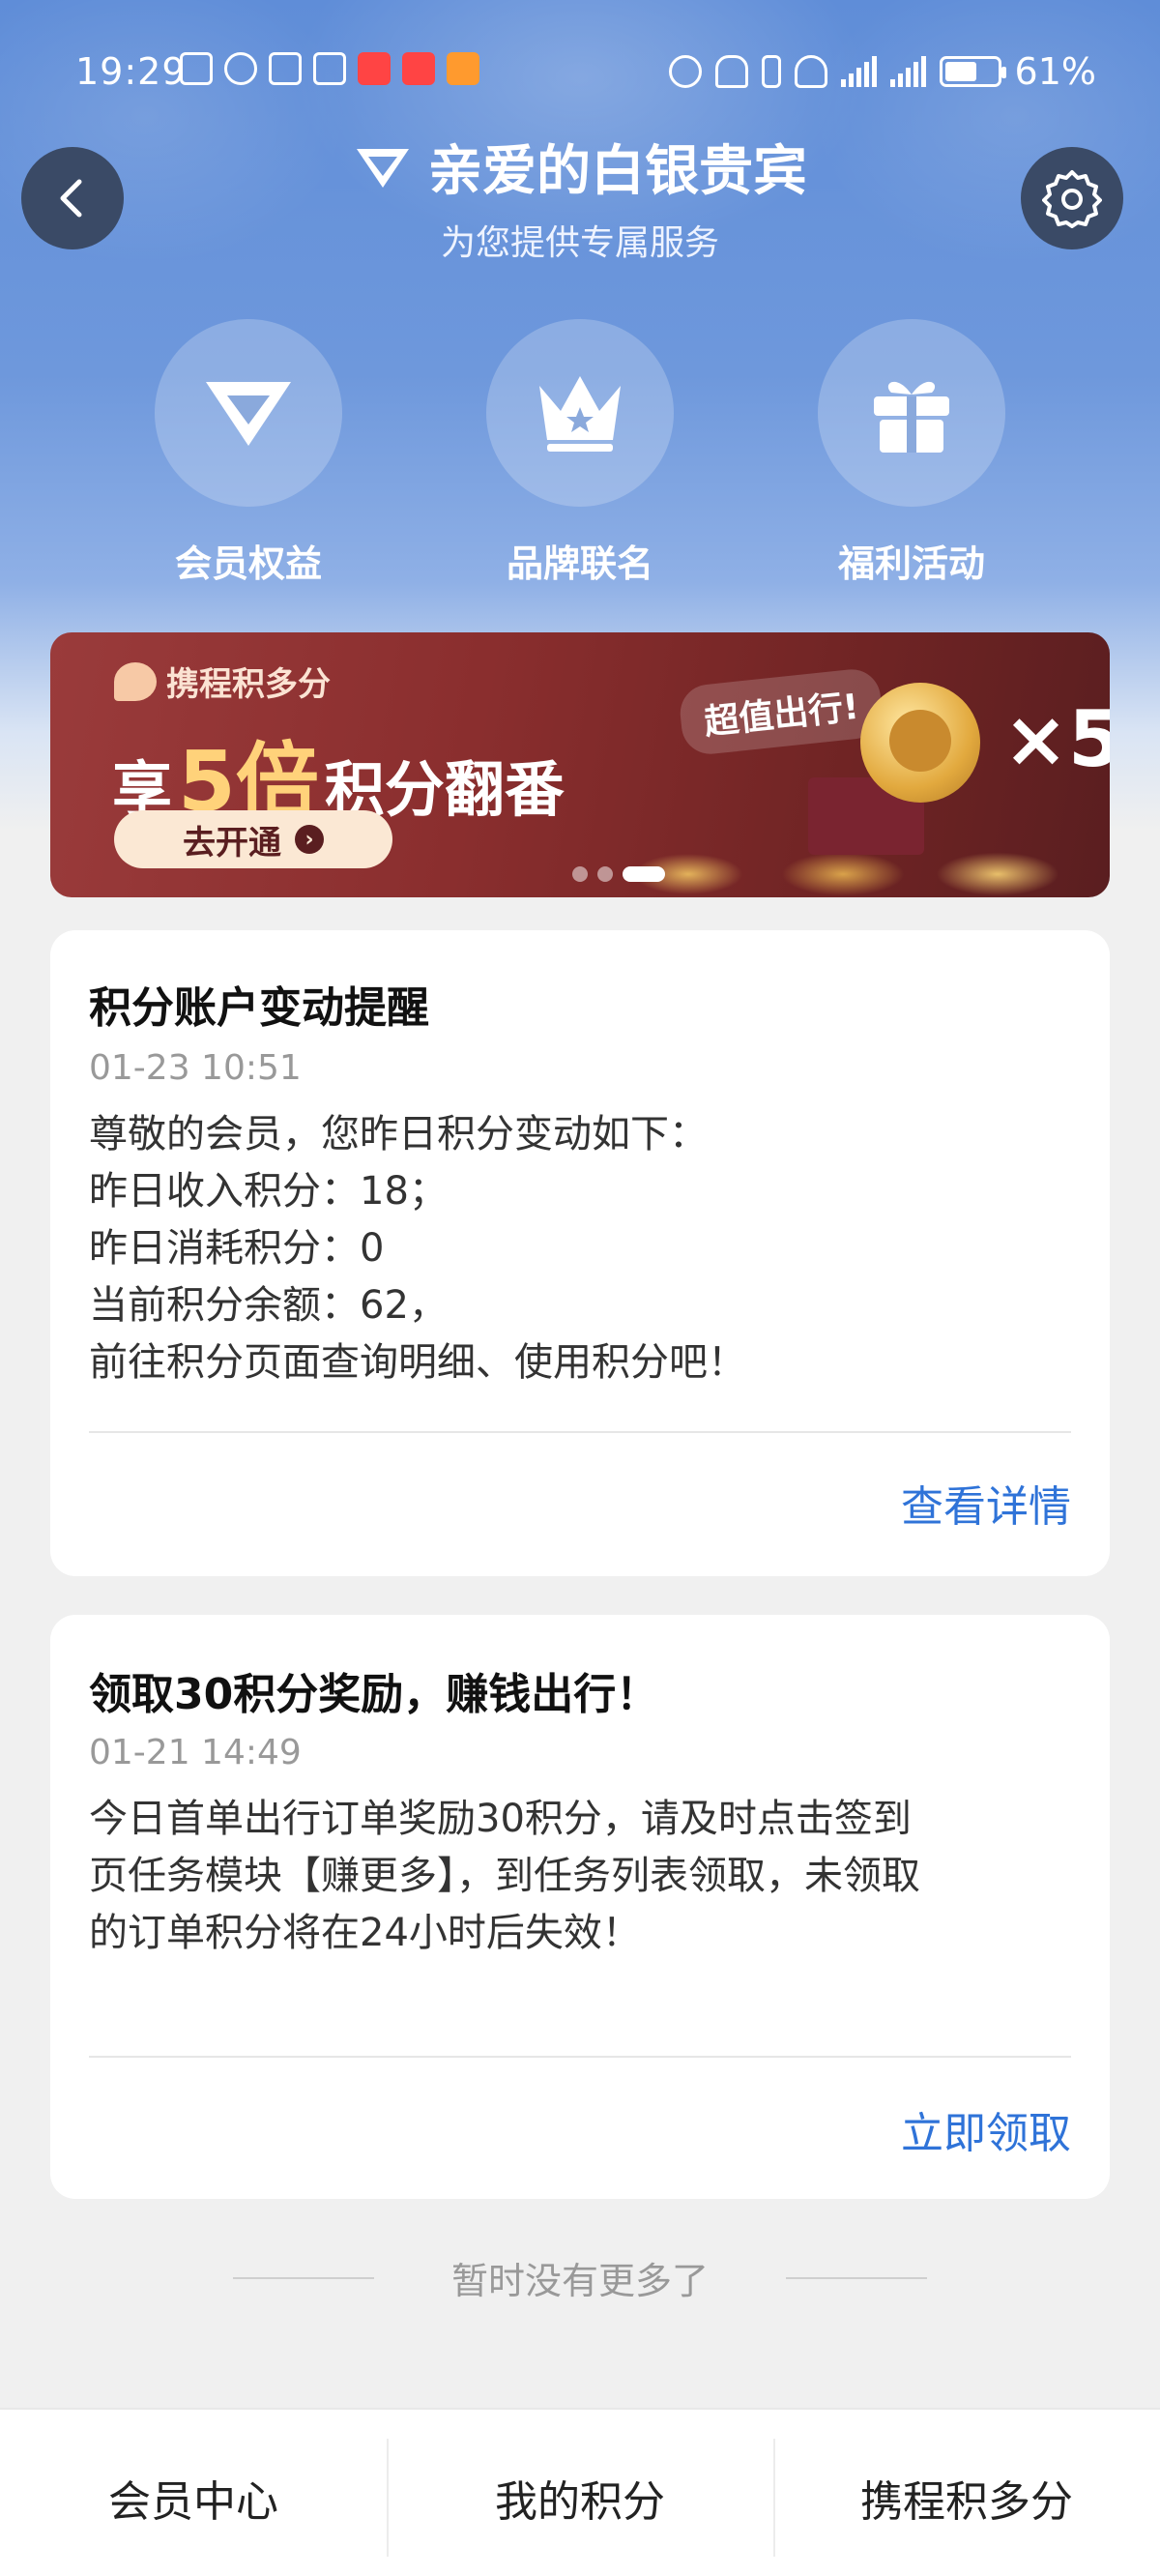 This screenshot has width=1160, height=2576. I want to click on brand-logo-icon, so click(135, 681).